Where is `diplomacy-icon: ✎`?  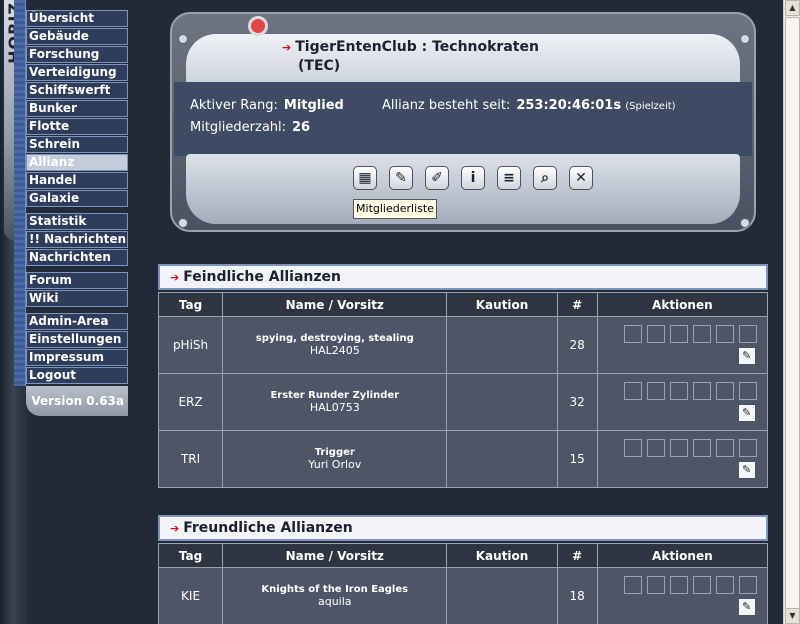
diplomacy-icon: ✎ is located at coordinates (401, 178).